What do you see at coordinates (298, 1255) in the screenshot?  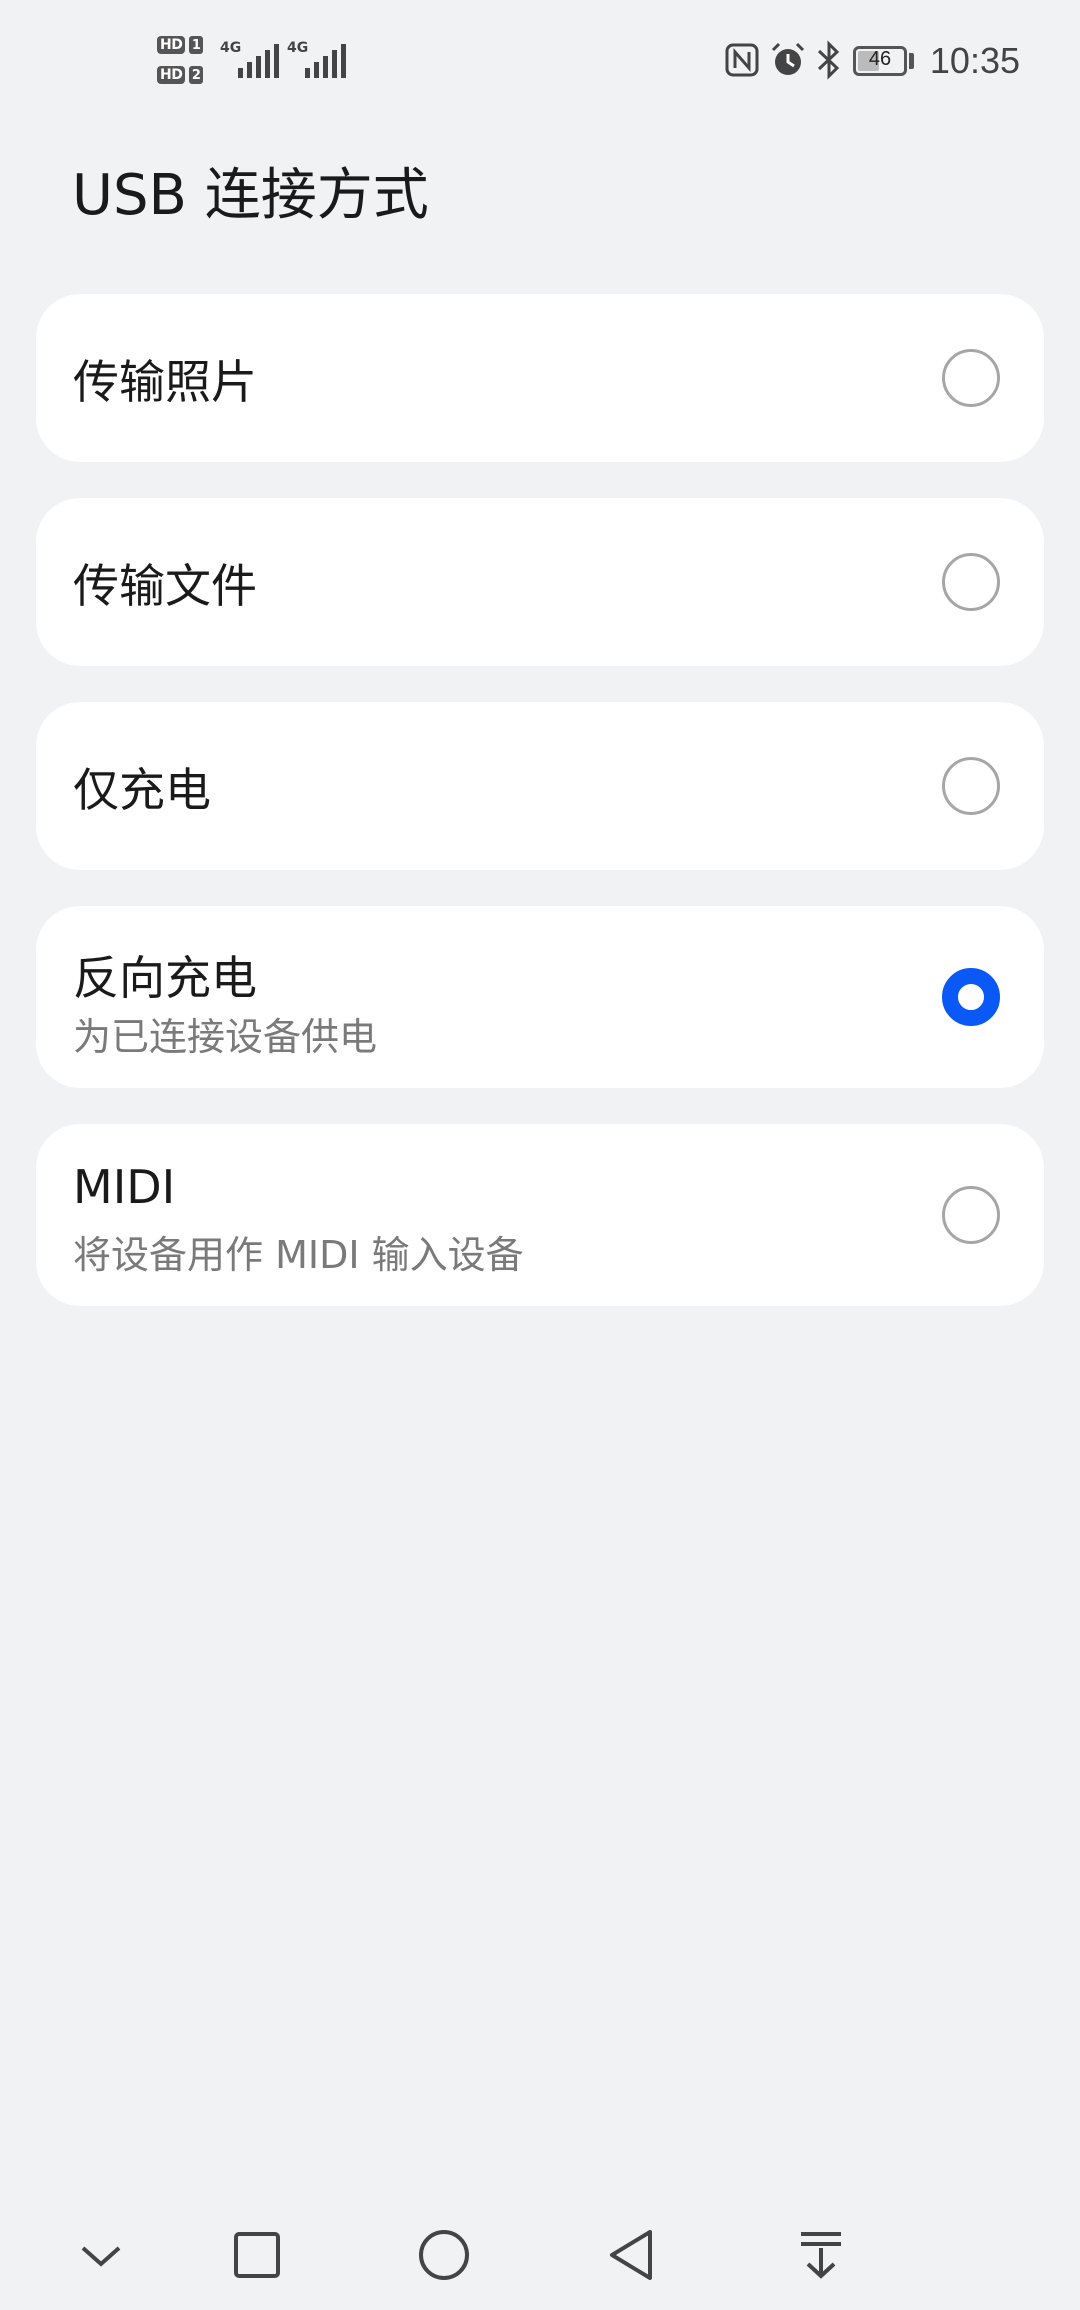 I see `option-subtitle: 将设备用作 MIDI 输入设备` at bounding box center [298, 1255].